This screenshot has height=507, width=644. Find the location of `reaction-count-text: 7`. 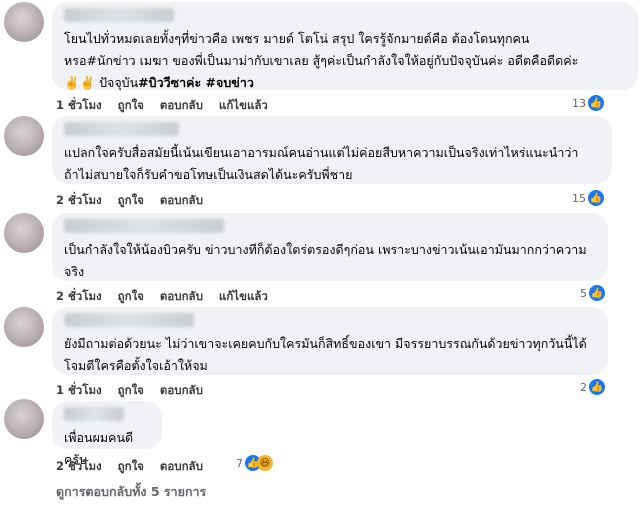

reaction-count-text: 7 is located at coordinates (239, 463).